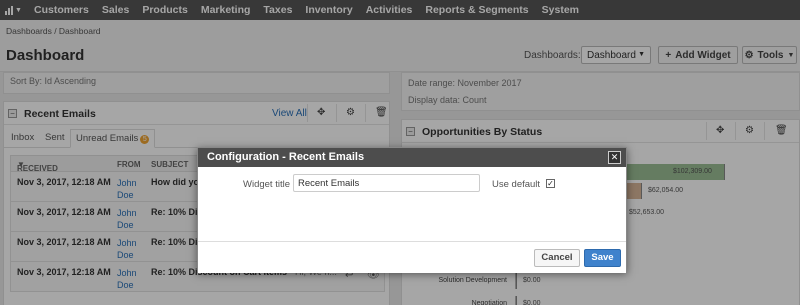 This screenshot has height=305, width=800. I want to click on close-icon: ✕, so click(614, 157).